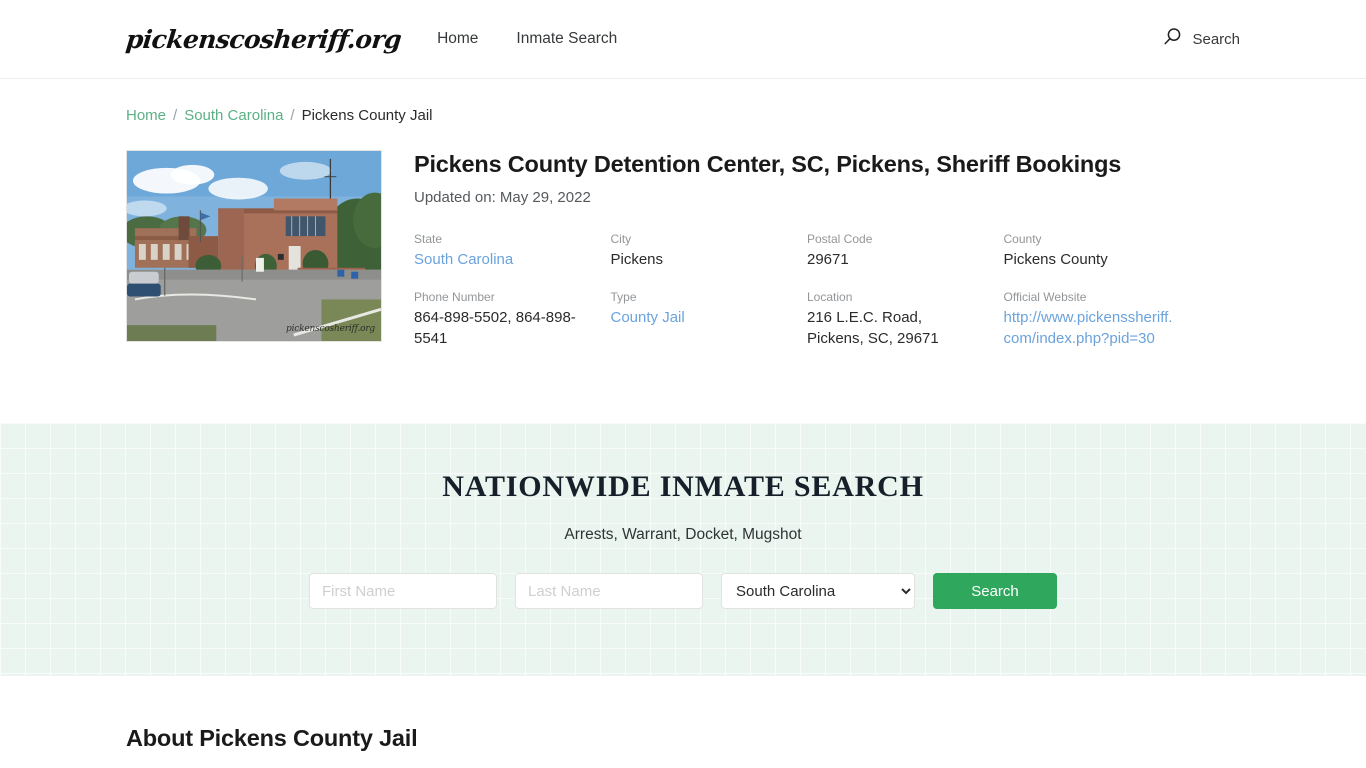  Describe the element at coordinates (146, 115) in the screenshot. I see `breadcrumb-item-home: Home` at that location.